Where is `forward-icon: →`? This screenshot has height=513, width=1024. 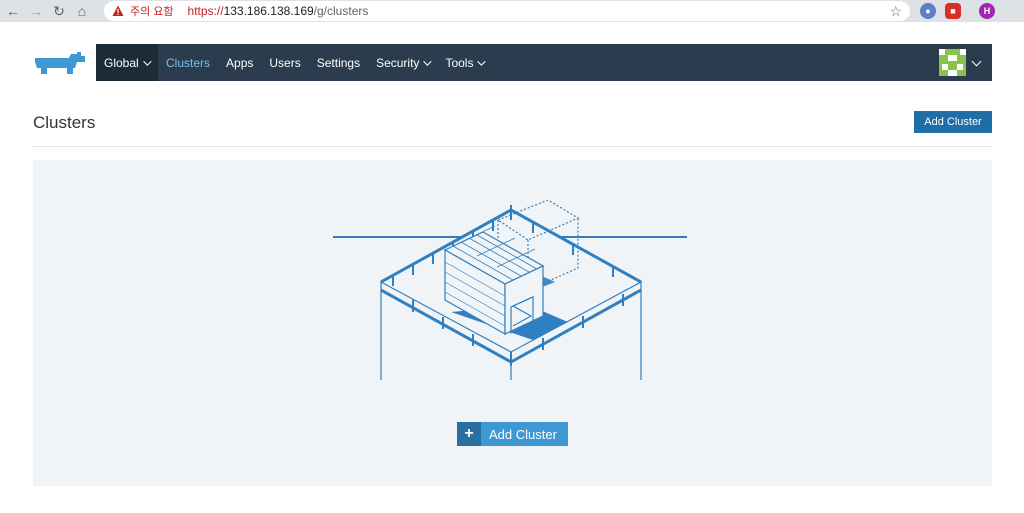
forward-icon: → is located at coordinates (36, 11).